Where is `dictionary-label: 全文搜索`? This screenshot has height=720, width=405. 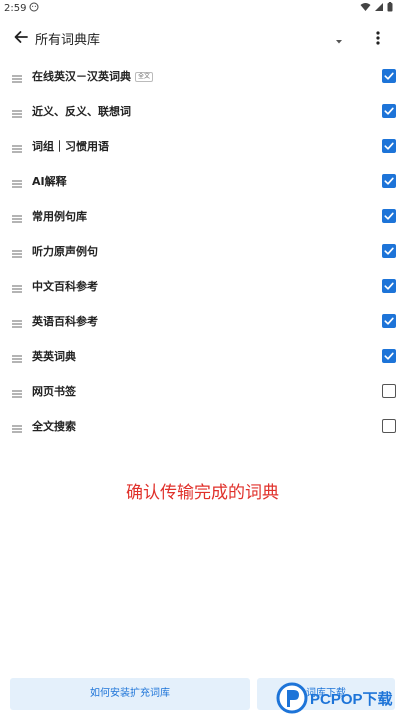
dictionary-label: 全文搜索 is located at coordinates (54, 426).